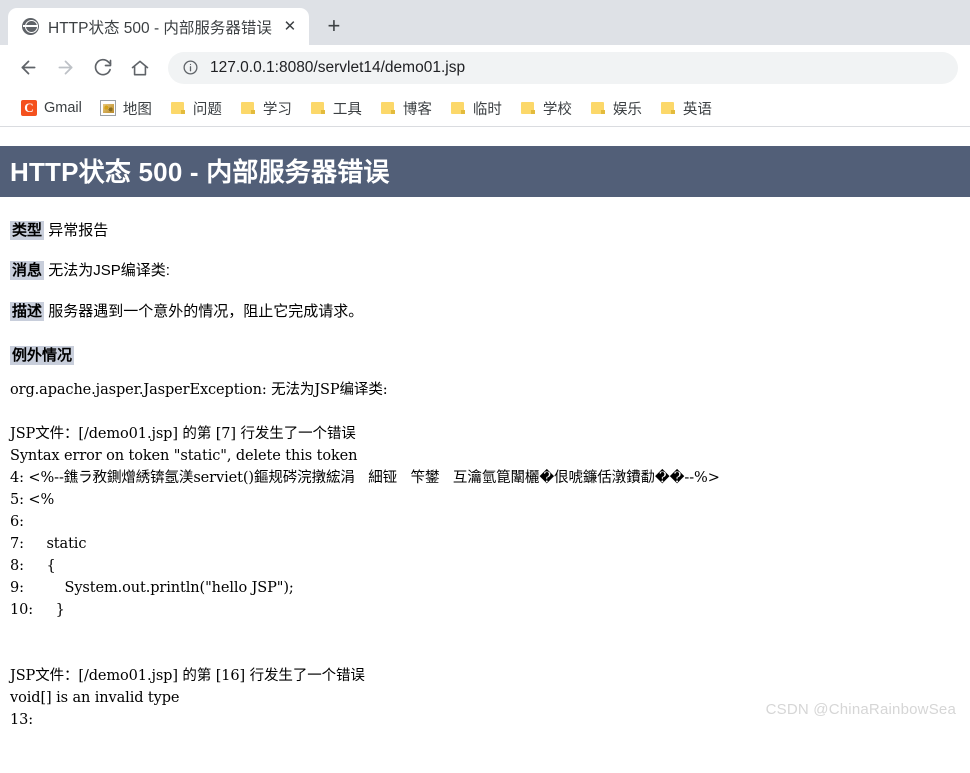 This screenshot has width=970, height=773. Describe the element at coordinates (557, 109) in the screenshot. I see `bookmark-label: 学校` at that location.